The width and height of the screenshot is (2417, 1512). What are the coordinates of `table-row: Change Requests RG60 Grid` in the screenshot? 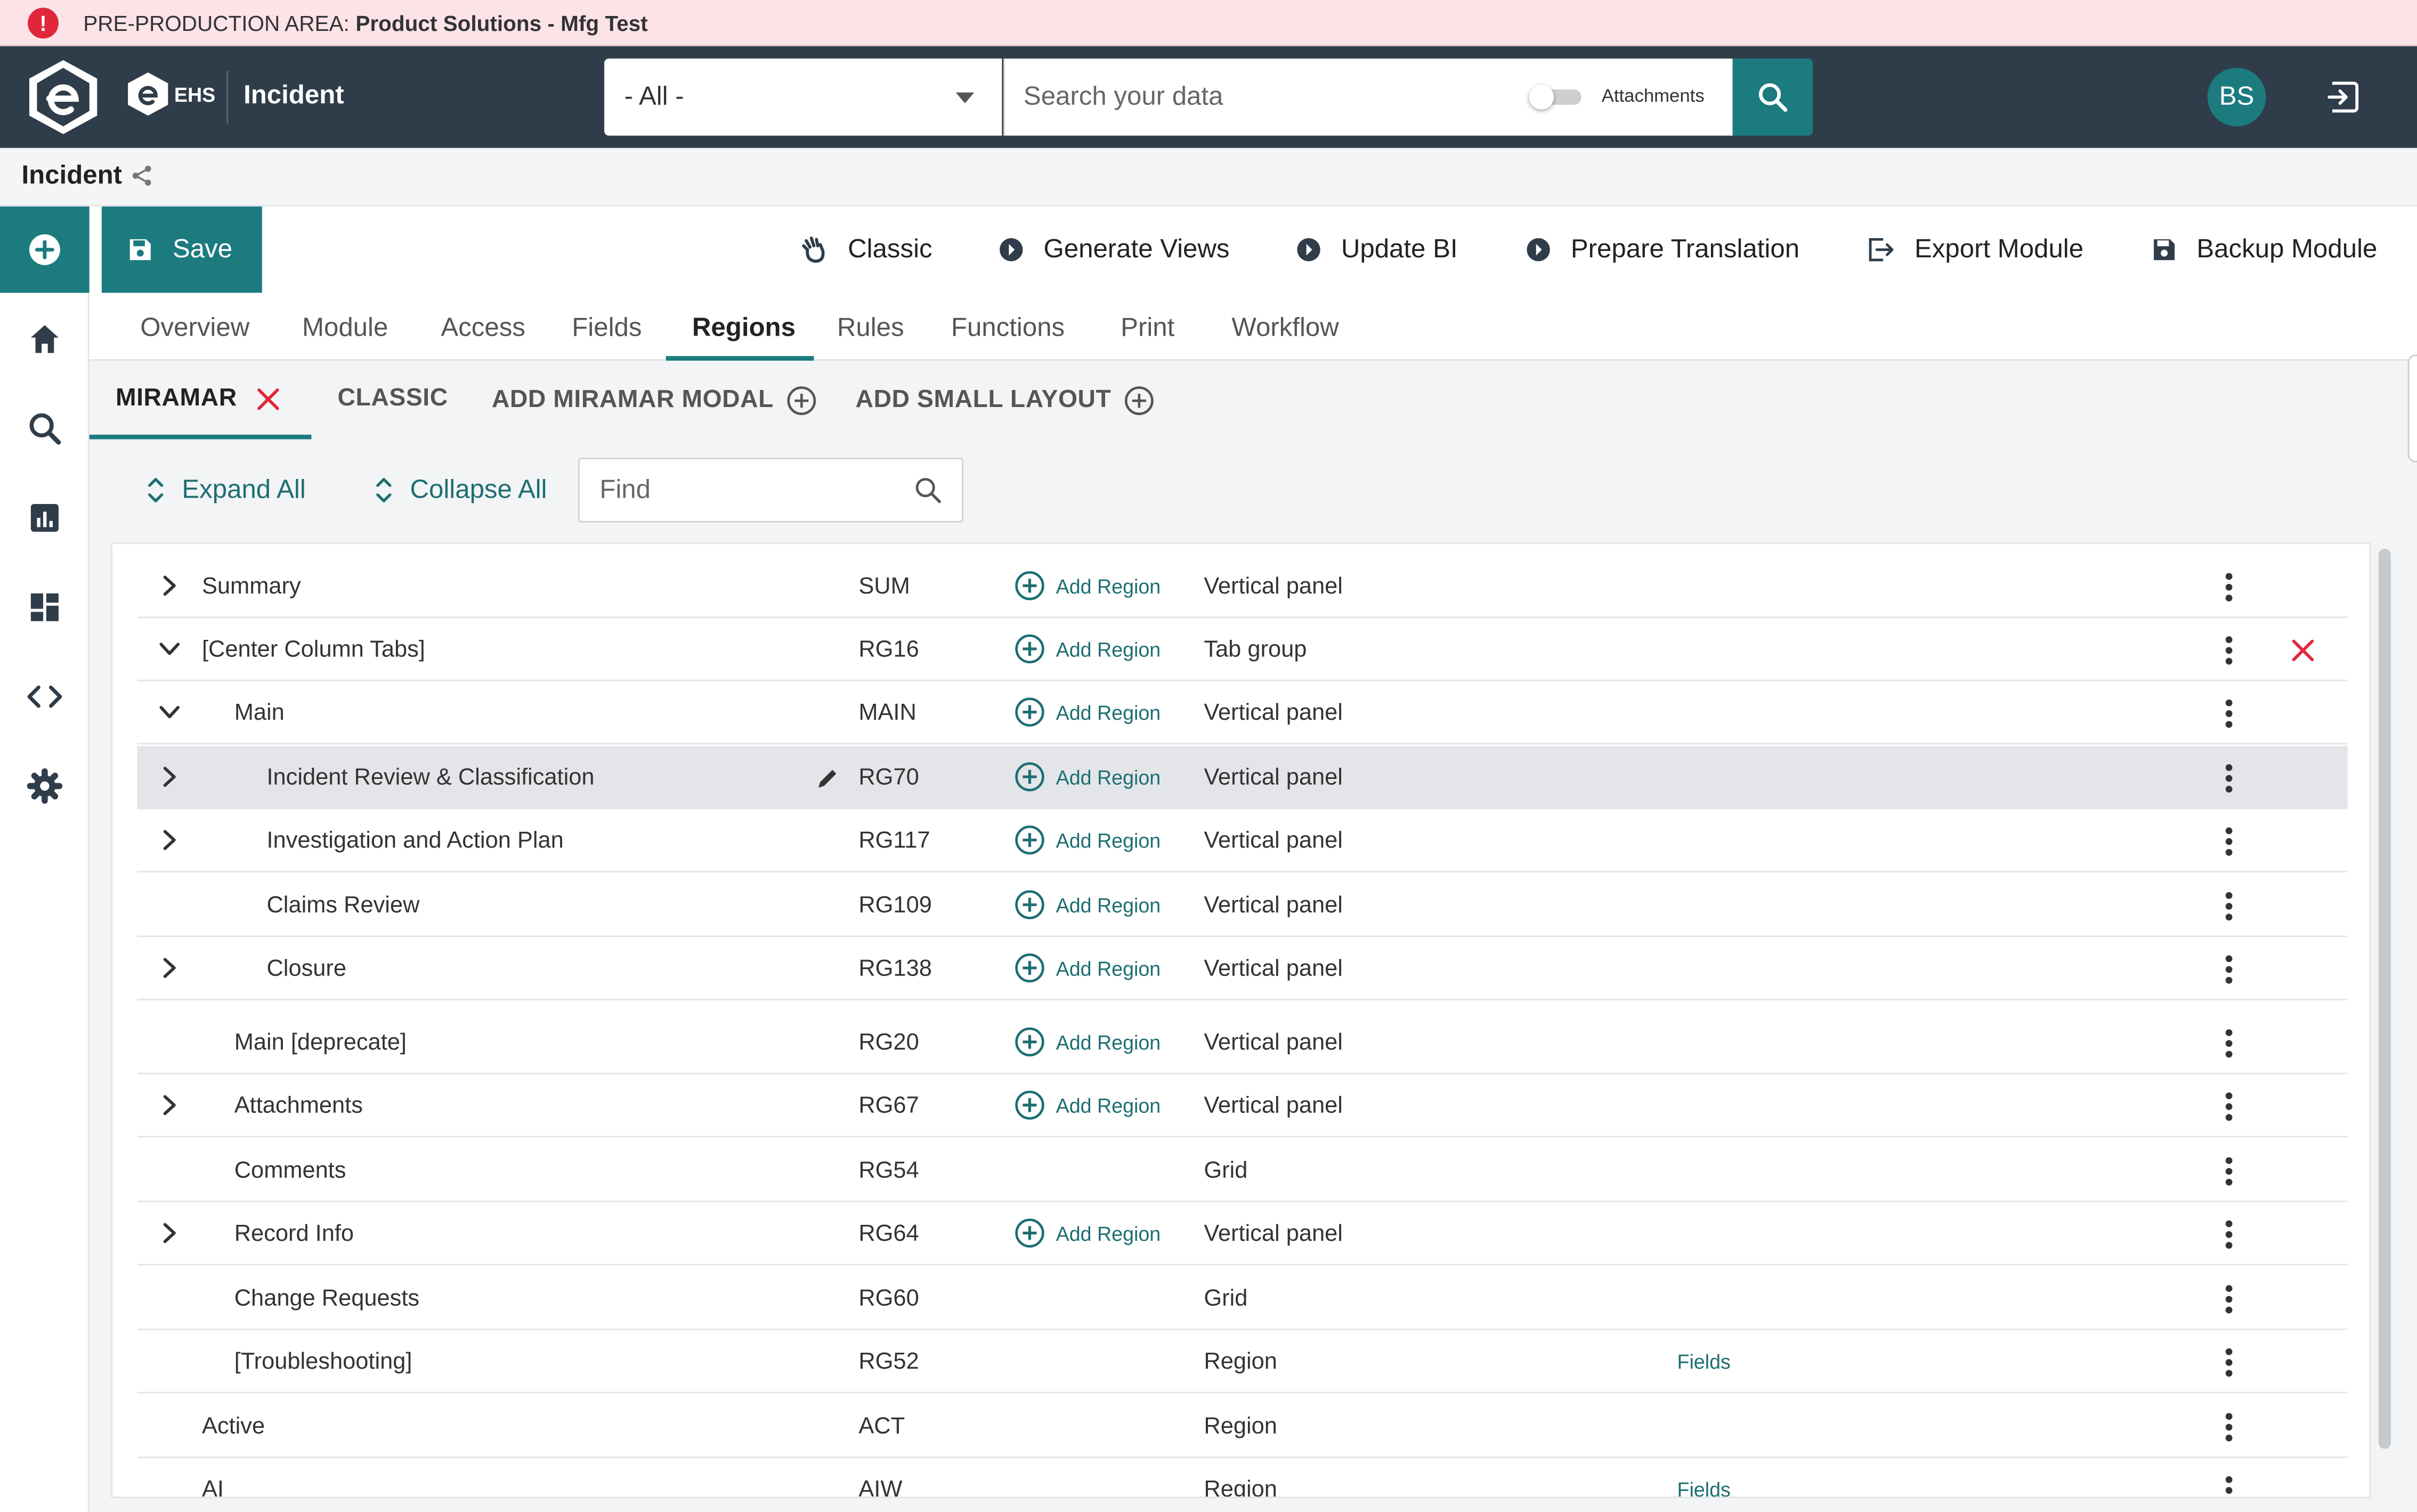 It's located at (1243, 1298).